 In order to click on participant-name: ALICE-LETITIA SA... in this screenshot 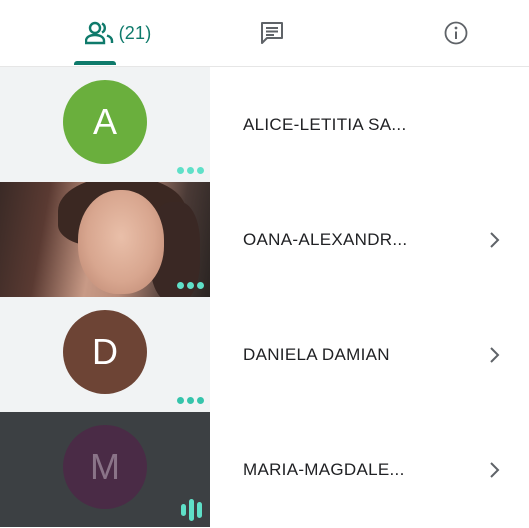, I will do `click(325, 124)`.